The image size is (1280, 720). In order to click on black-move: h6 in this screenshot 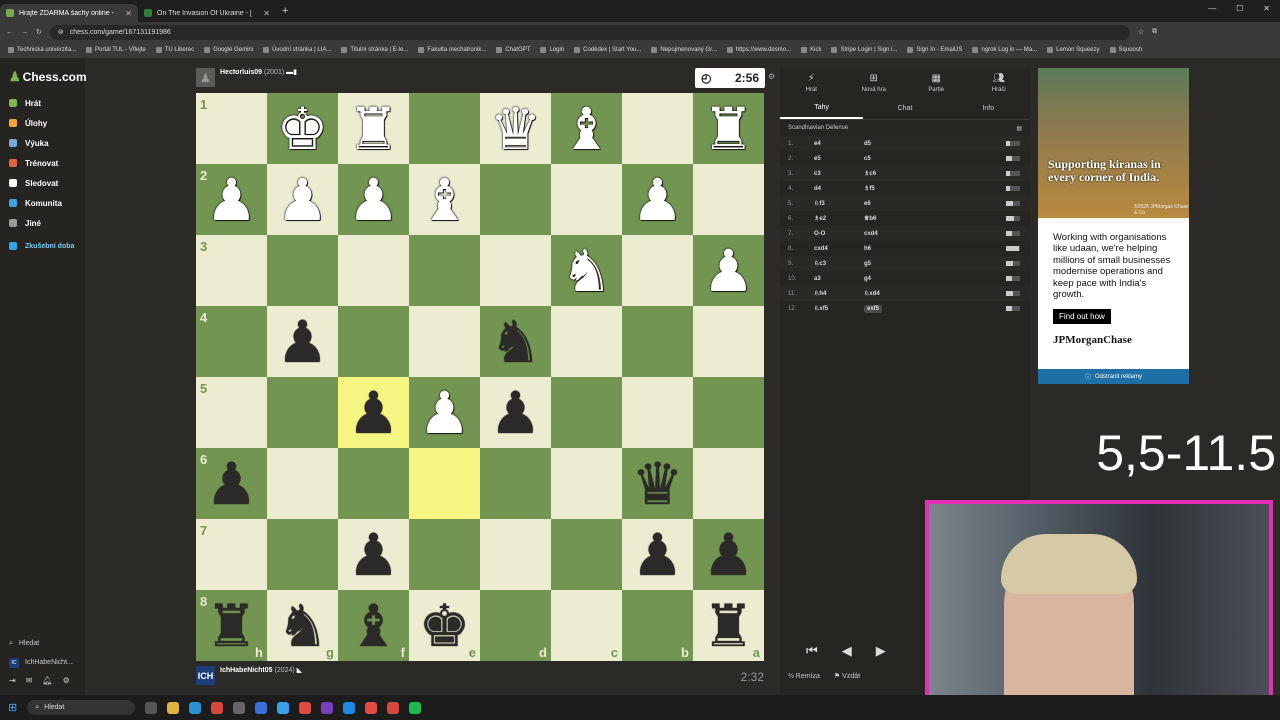, I will do `click(889, 249)`.